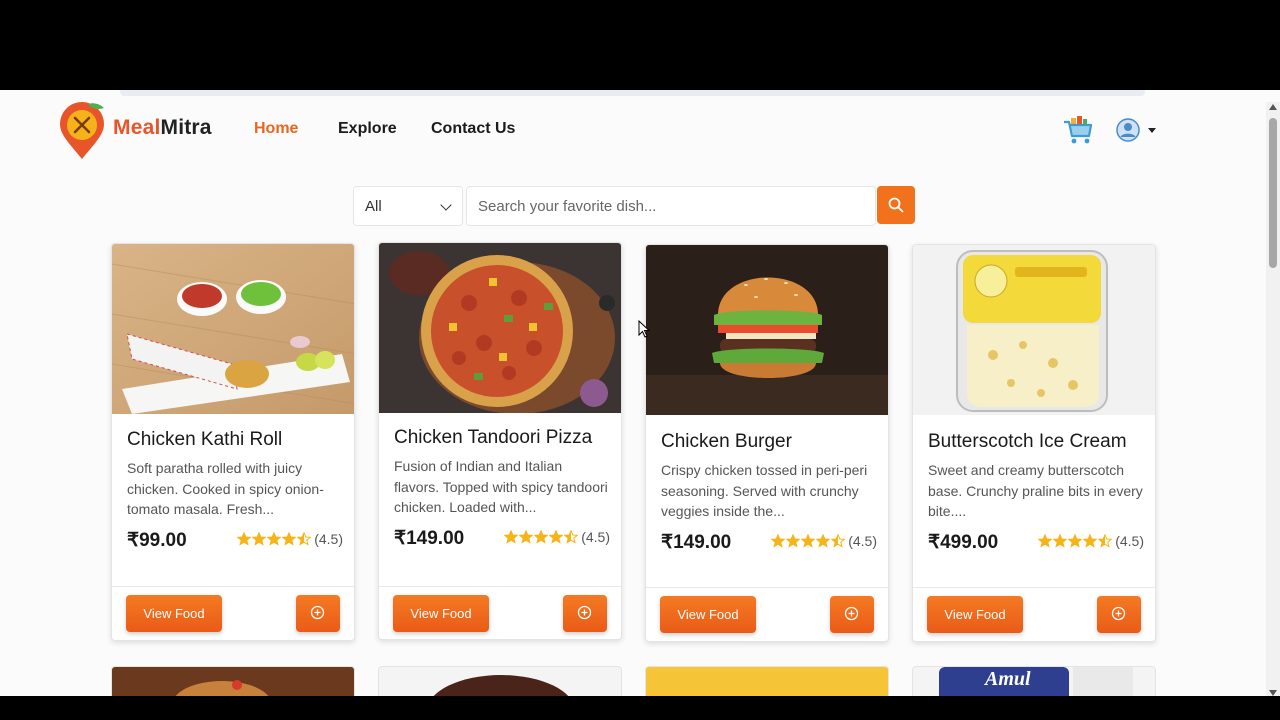 This screenshot has height=720, width=1280. What do you see at coordinates (205, 439) in the screenshot?
I see `food-title: Chicken Kathi Roll` at bounding box center [205, 439].